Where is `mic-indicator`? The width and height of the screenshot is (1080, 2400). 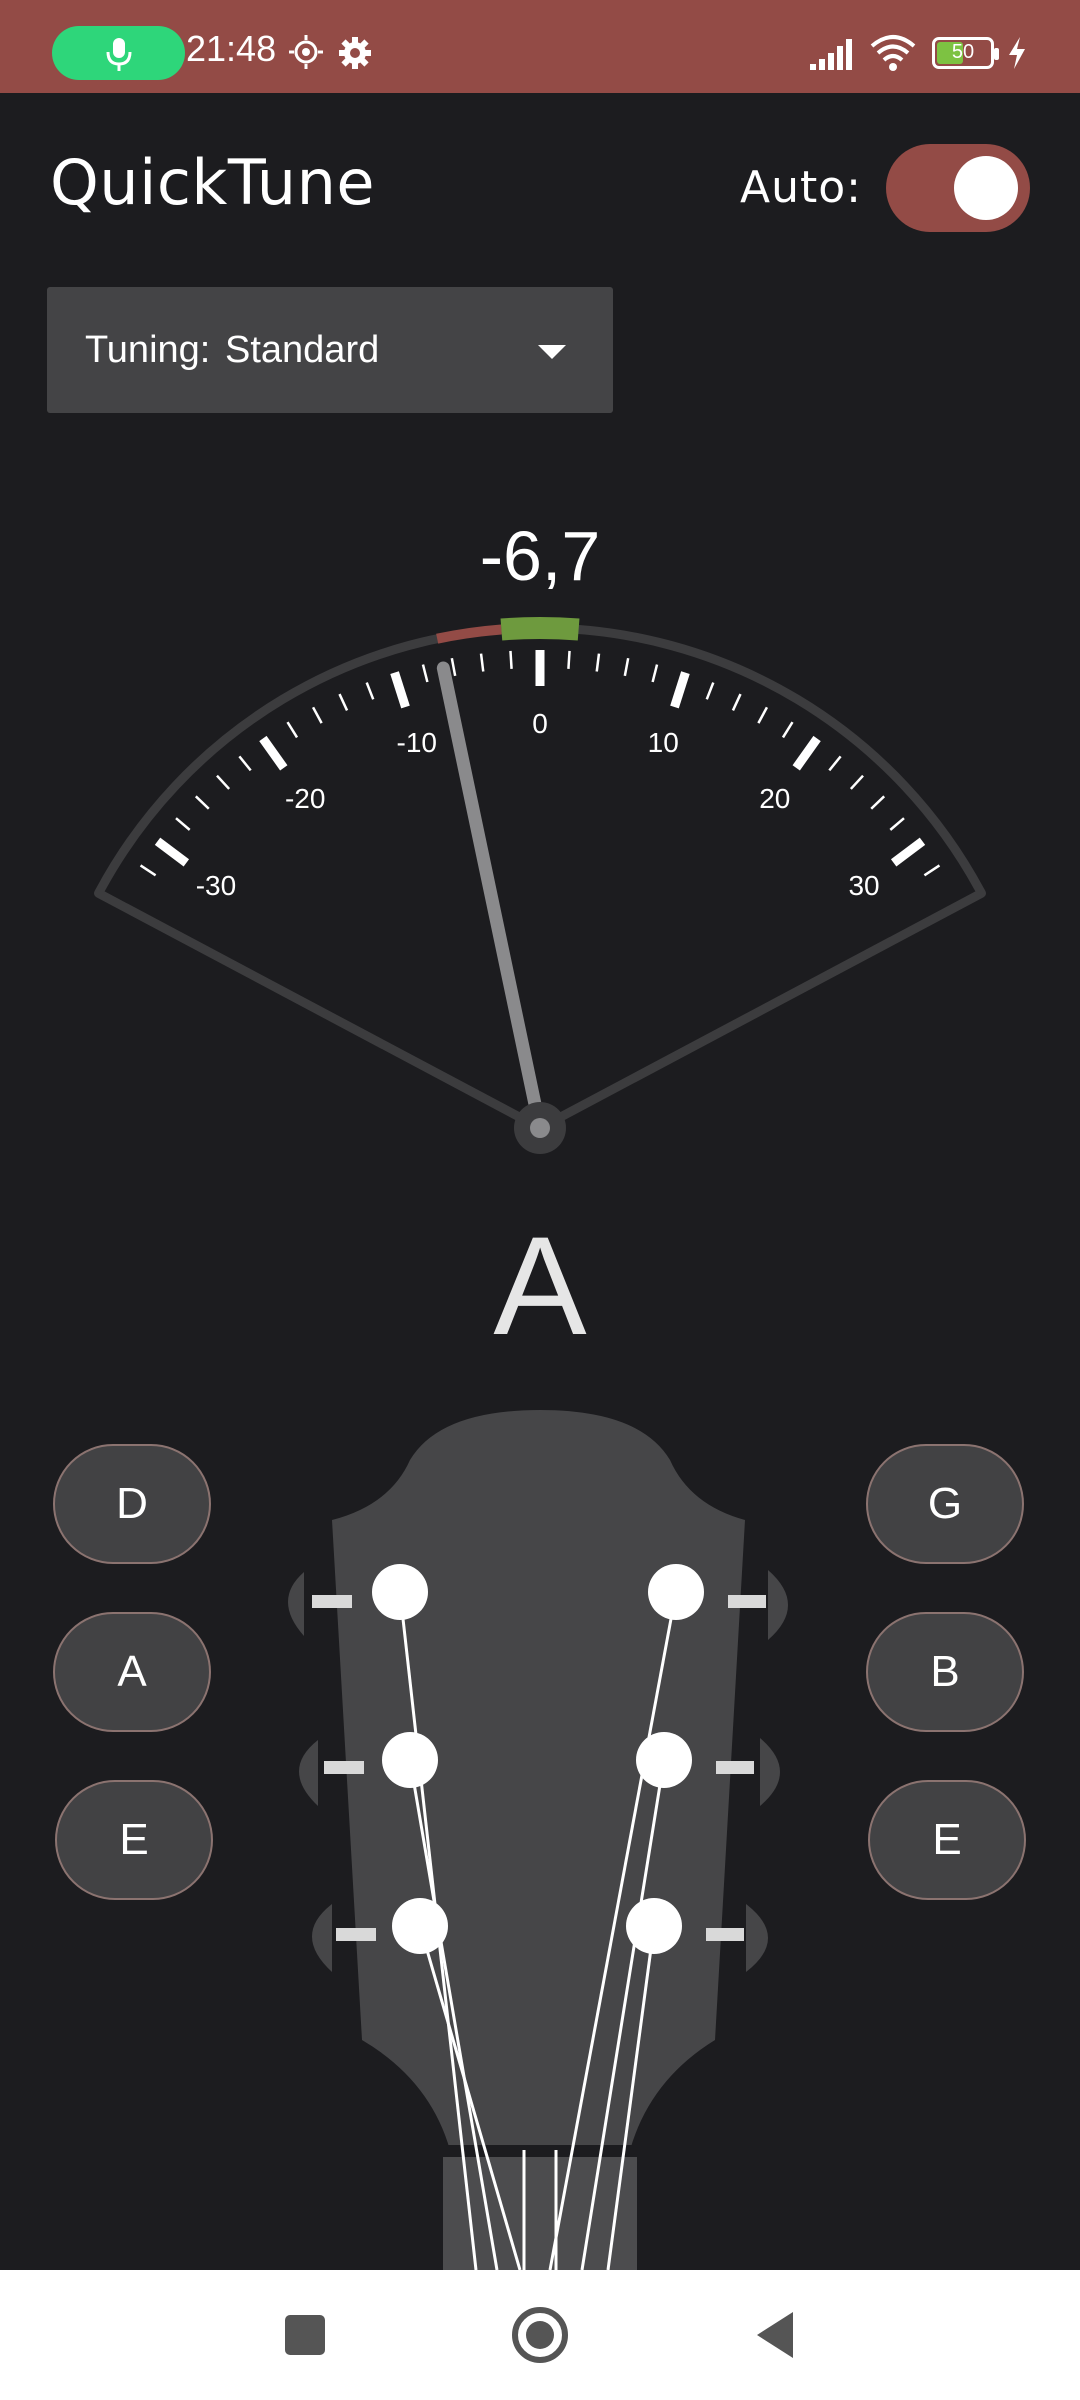 mic-indicator is located at coordinates (118, 53).